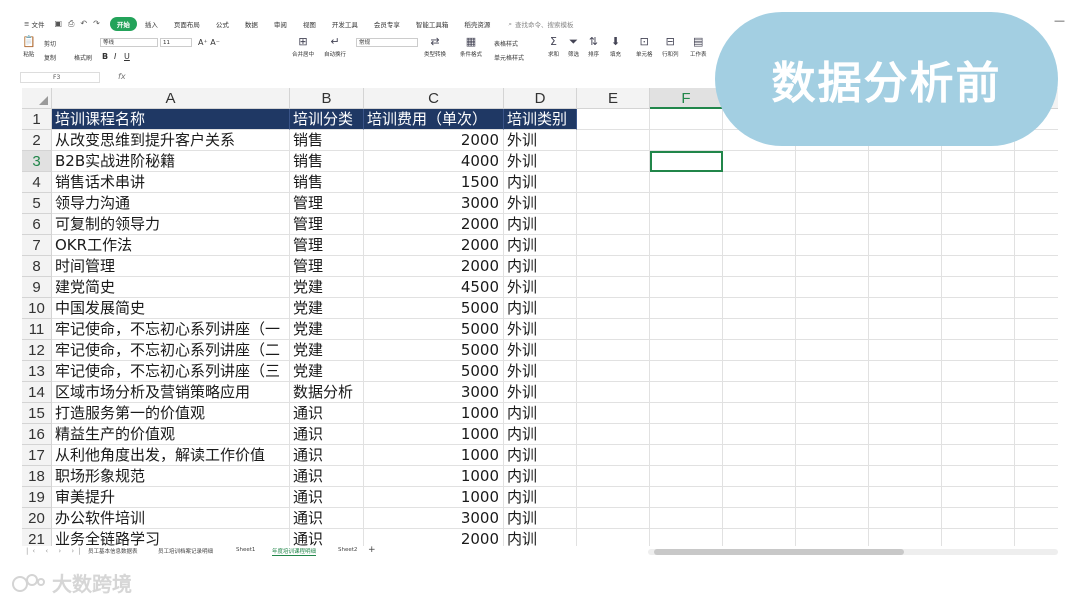 This screenshot has height=604, width=1079. Describe the element at coordinates (593, 47) in the screenshot. I see `sort-button: ⇅ 排序` at that location.